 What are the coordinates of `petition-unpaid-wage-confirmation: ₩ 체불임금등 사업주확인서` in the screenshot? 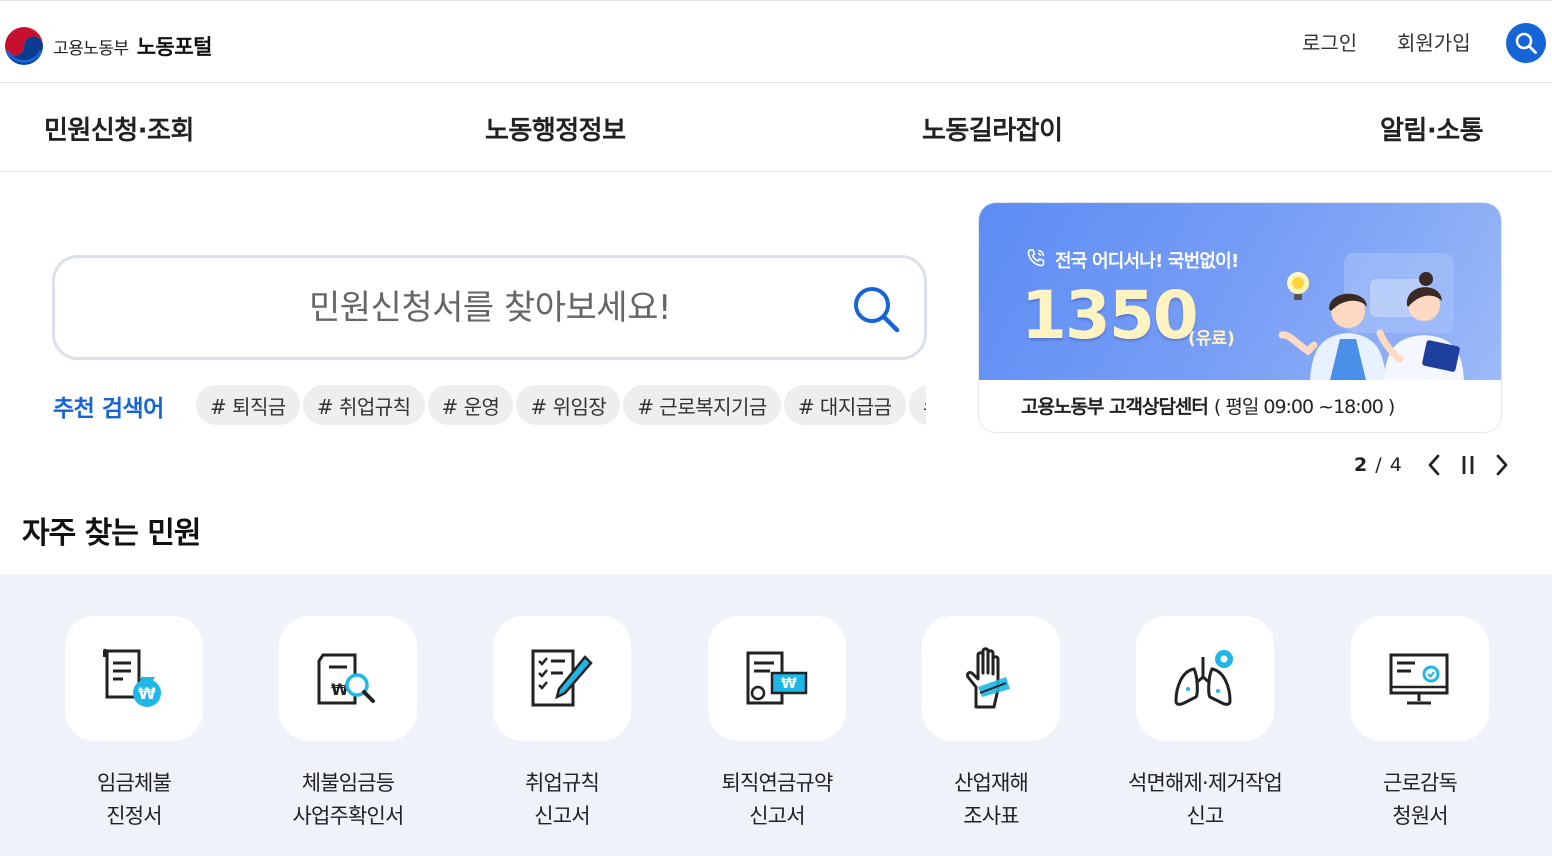 It's located at (348, 724).